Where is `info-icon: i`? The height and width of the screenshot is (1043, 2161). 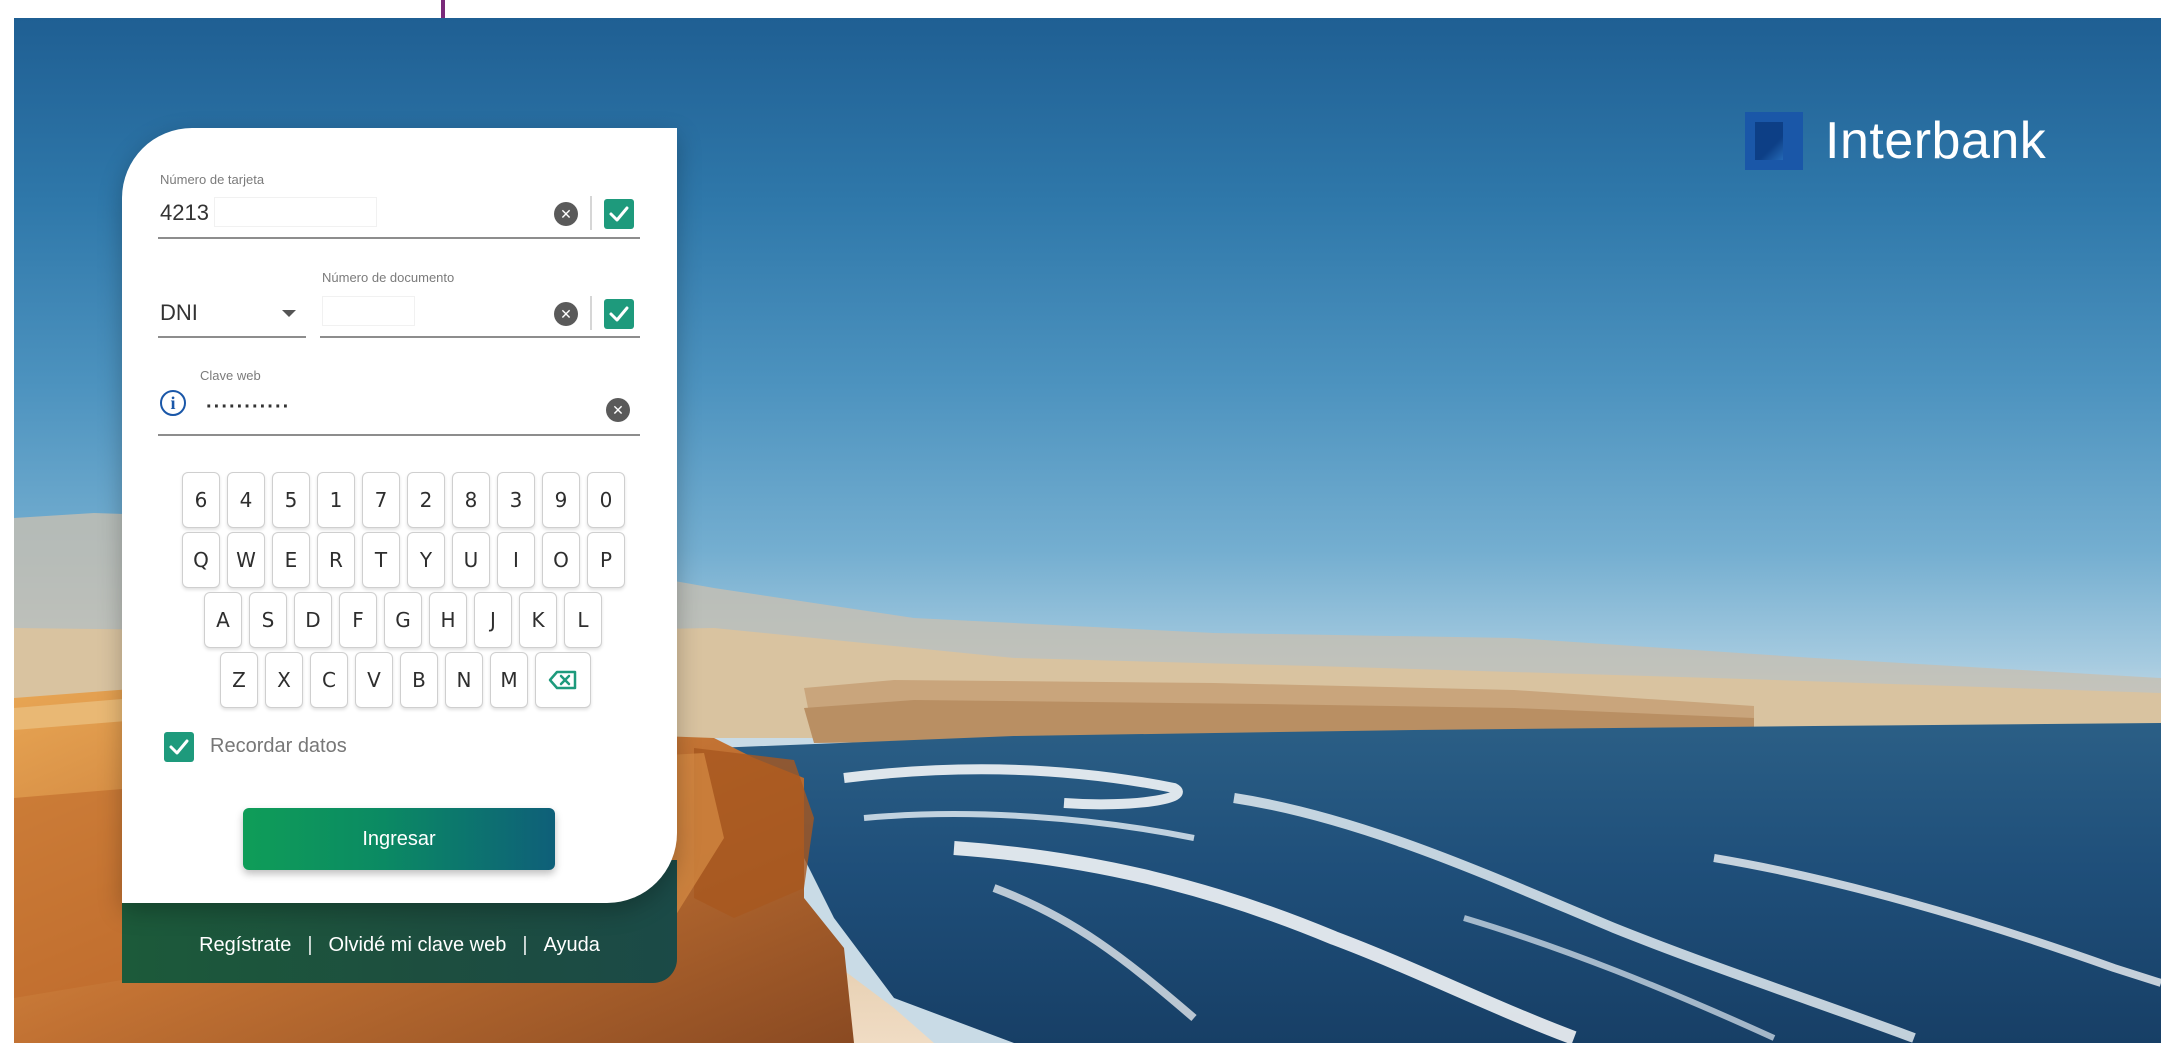 info-icon: i is located at coordinates (173, 403).